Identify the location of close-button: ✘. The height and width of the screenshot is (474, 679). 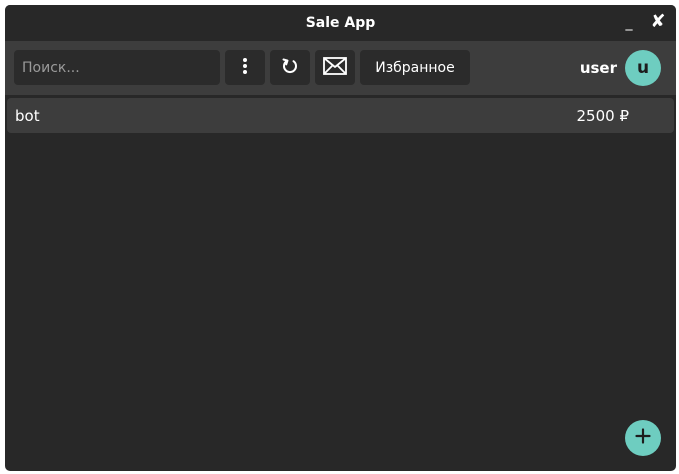
(658, 22).